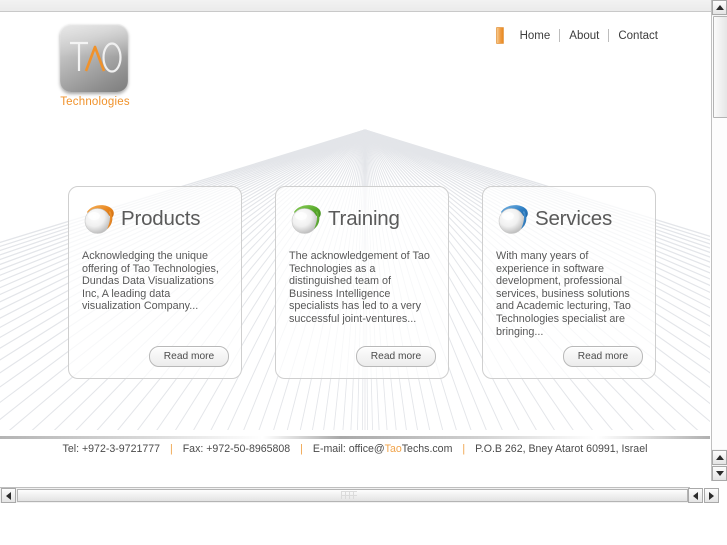 Image resolution: width=727 pixels, height=545 pixels. I want to click on logo-tile, so click(94, 58).